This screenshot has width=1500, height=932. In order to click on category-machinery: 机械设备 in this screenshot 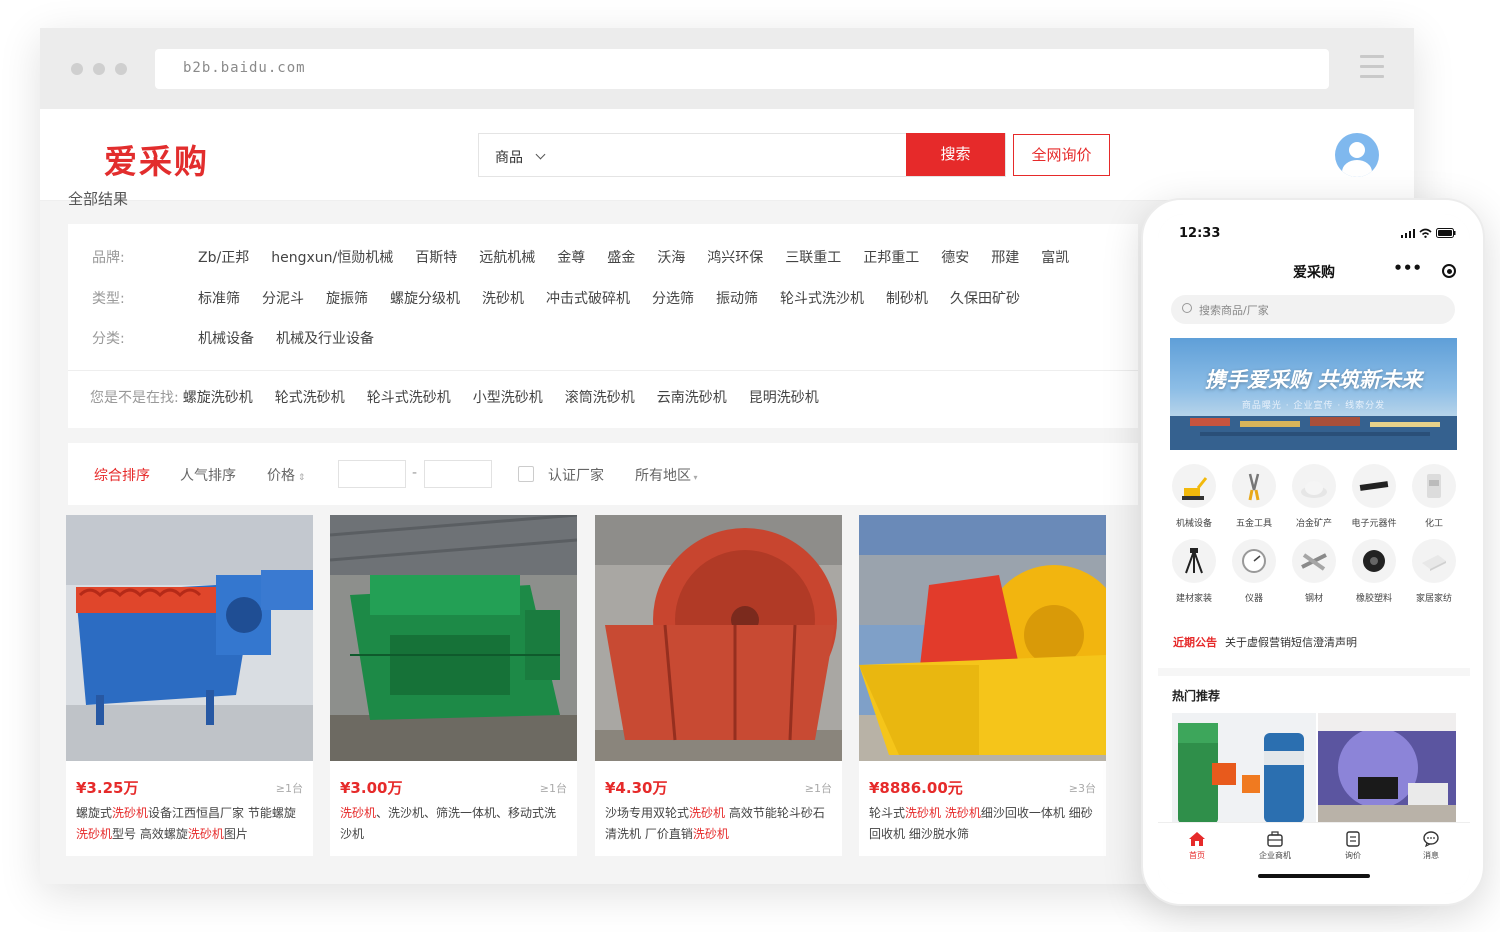, I will do `click(1194, 496)`.